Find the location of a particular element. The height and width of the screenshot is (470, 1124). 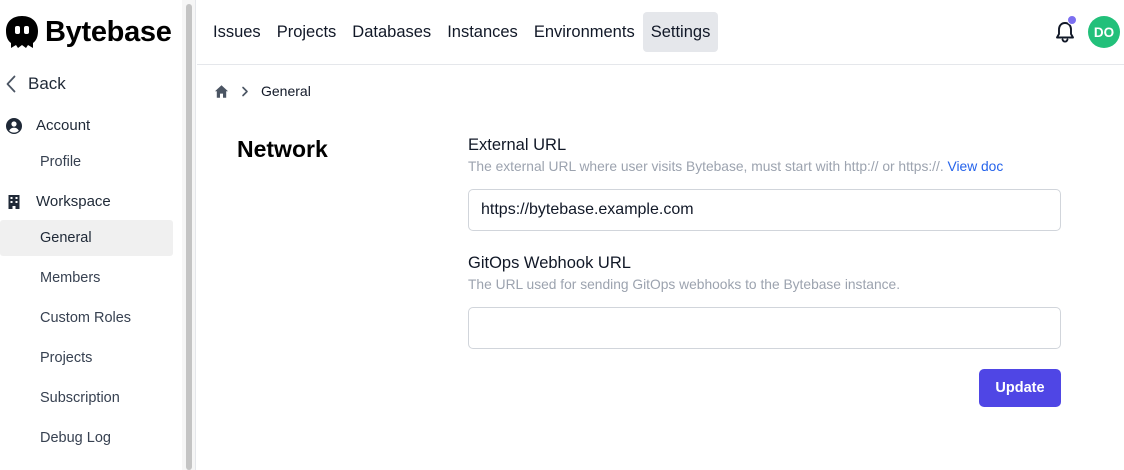

bytebase-logo: Bytebase is located at coordinates (88, 32).